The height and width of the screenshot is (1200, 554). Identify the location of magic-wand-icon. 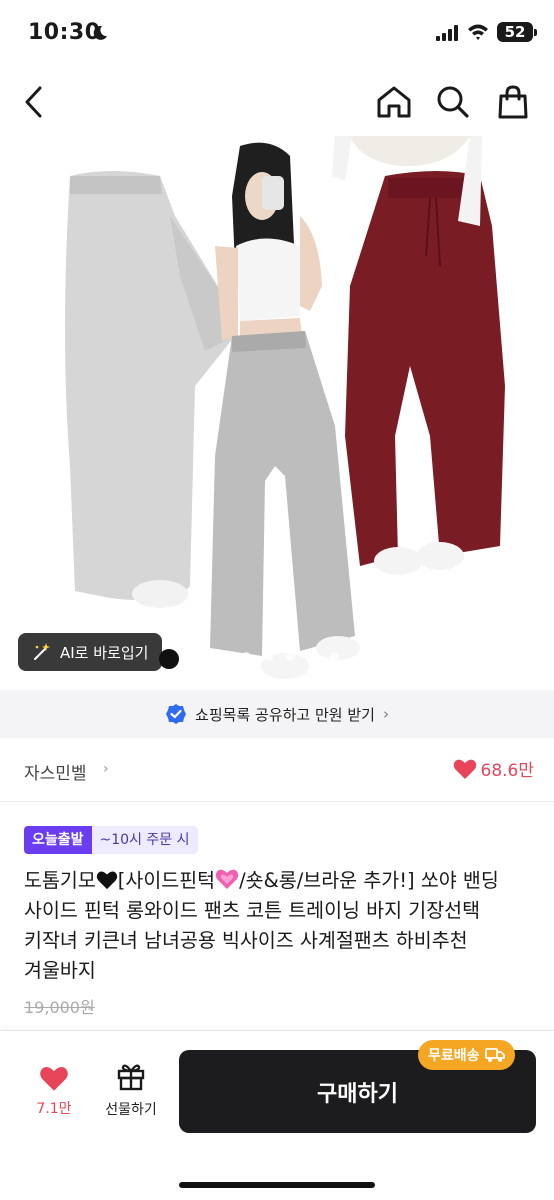
(42, 651).